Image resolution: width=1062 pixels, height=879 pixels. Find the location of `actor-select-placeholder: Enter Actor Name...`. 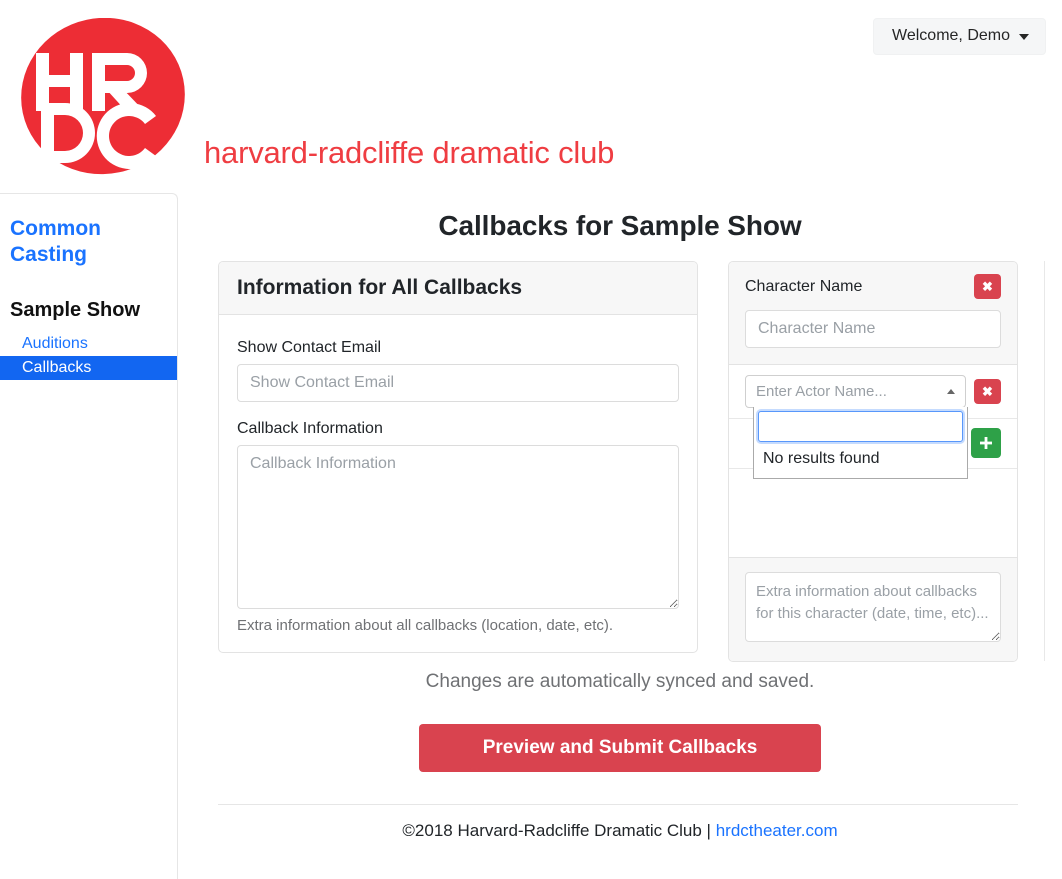

actor-select-placeholder: Enter Actor Name... is located at coordinates (821, 391).